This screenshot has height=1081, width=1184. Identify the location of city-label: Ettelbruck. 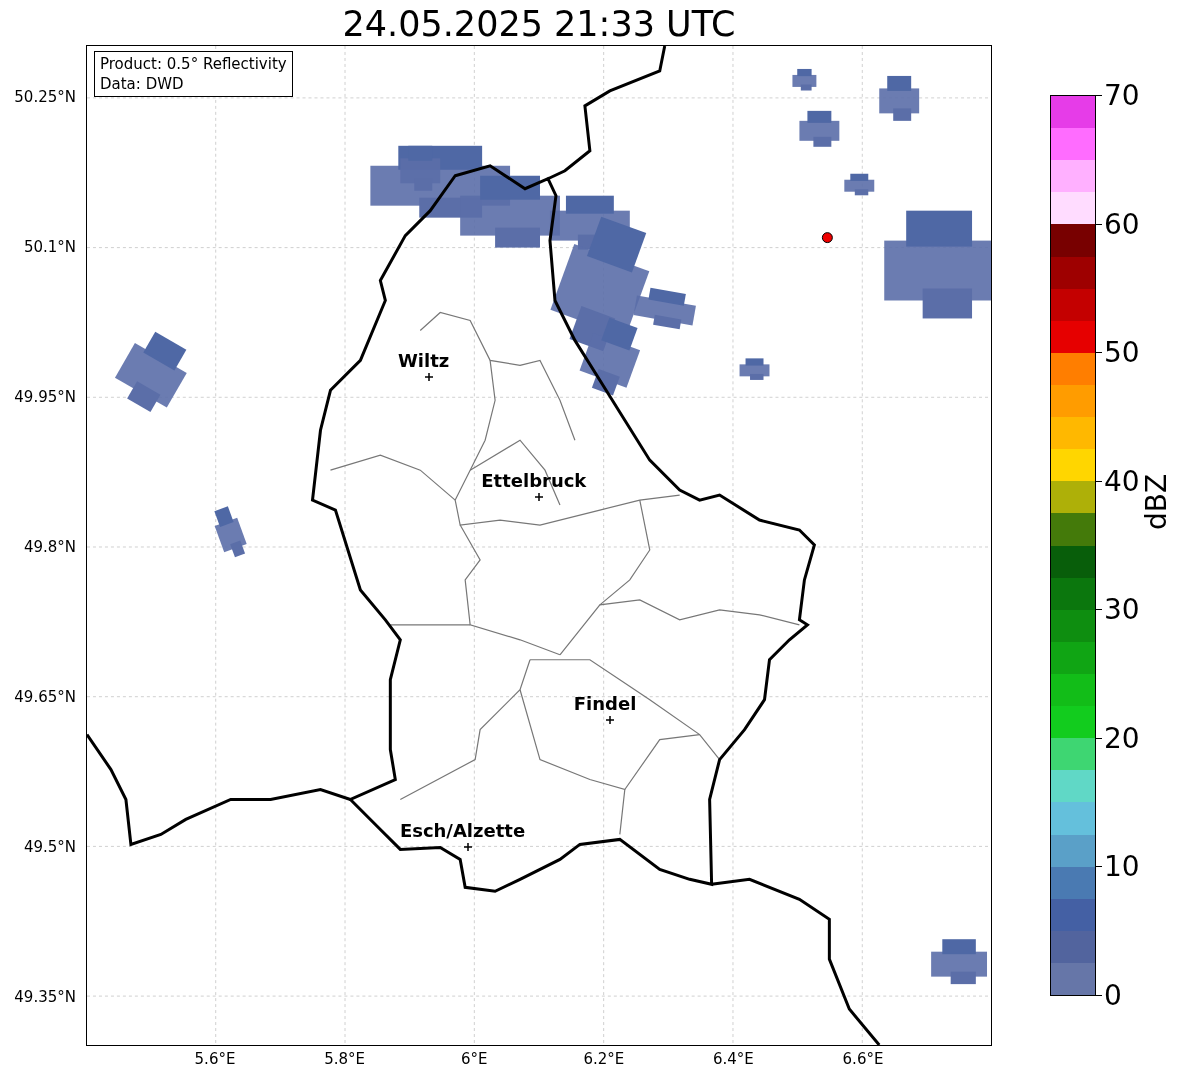
(534, 480).